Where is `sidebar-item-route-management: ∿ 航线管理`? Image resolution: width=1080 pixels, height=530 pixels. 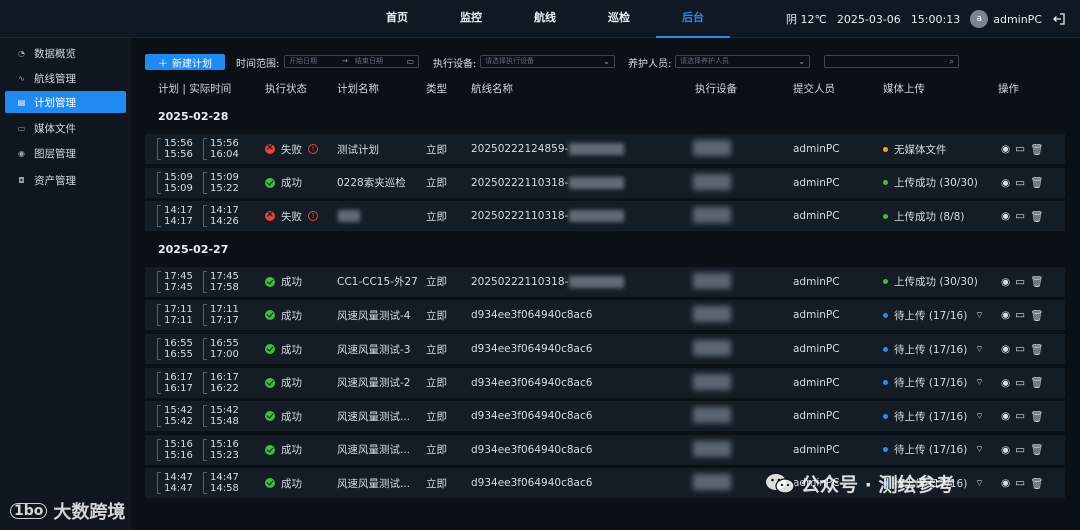
sidebar-item-route-management: ∿ 航线管理 is located at coordinates (65, 78).